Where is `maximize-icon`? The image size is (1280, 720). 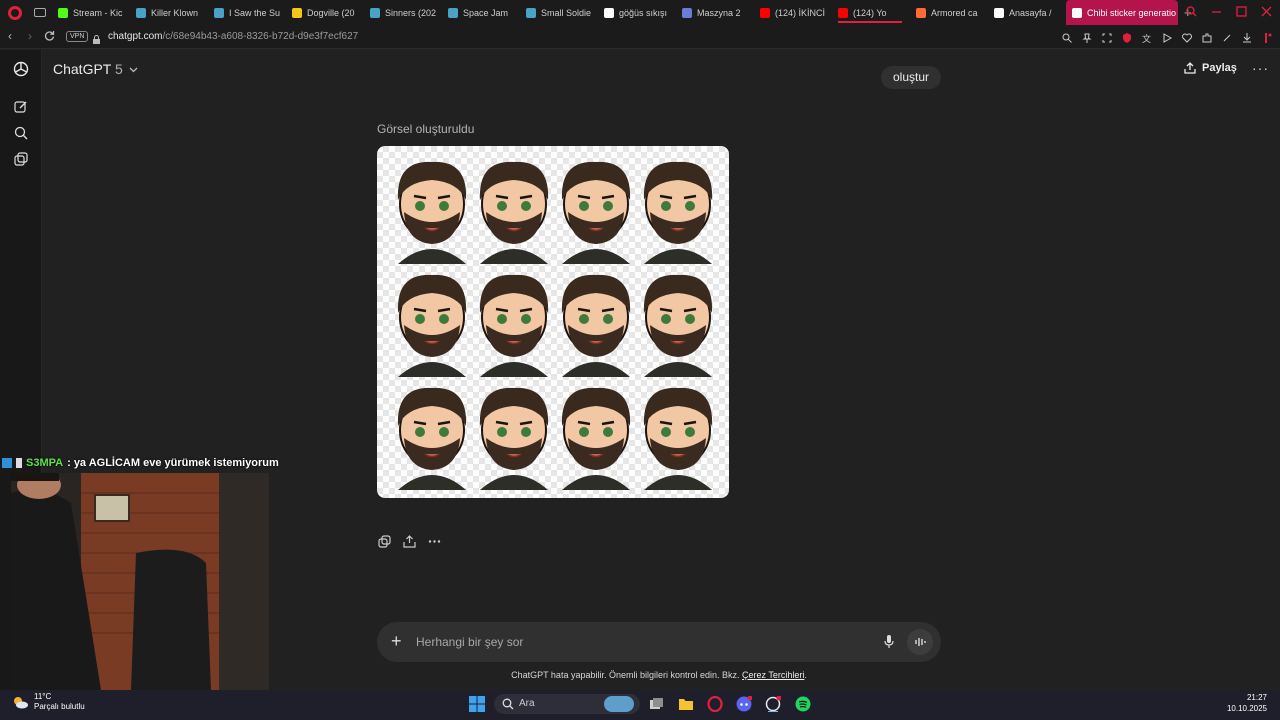 maximize-icon is located at coordinates (1241, 10).